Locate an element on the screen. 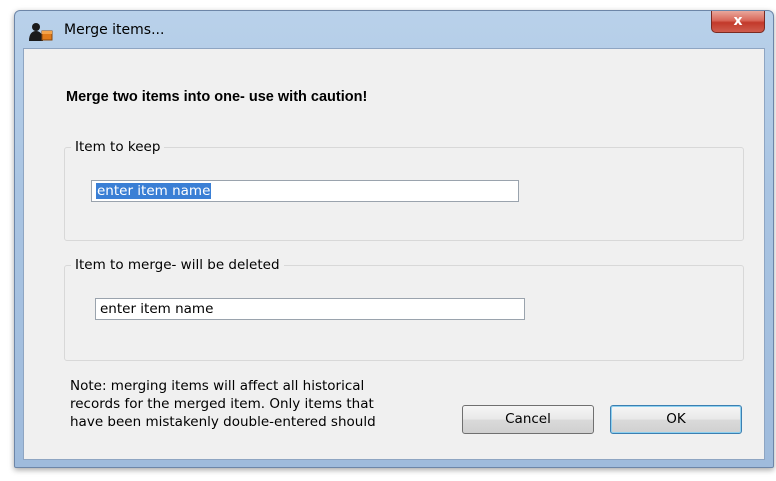 Image resolution: width=776 pixels, height=481 pixels. item-to-keep-label: Item to keep is located at coordinates (118, 147).